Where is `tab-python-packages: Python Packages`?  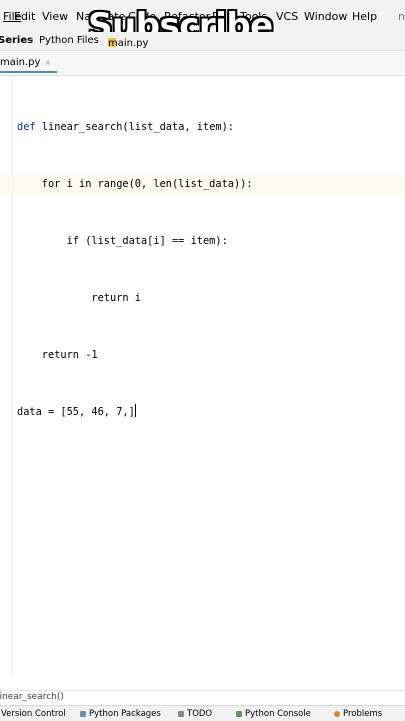 tab-python-packages: Python Packages is located at coordinates (120, 714).